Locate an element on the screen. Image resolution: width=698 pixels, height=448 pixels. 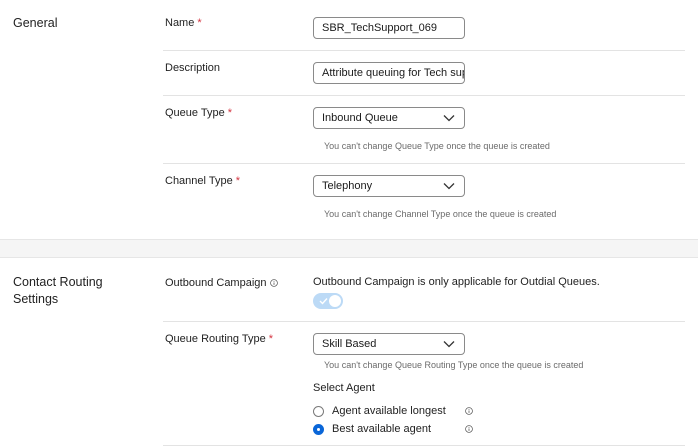
name-label-text: Name is located at coordinates (180, 23).